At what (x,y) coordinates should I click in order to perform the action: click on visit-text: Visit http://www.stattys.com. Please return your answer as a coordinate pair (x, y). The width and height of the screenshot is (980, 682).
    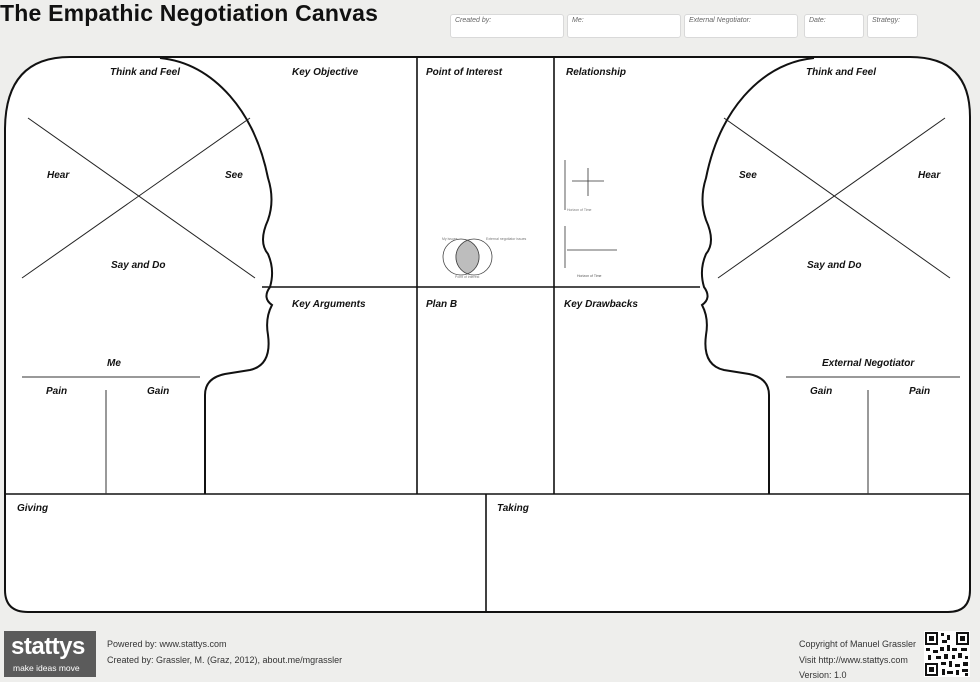
    Looking at the image, I should click on (853, 660).